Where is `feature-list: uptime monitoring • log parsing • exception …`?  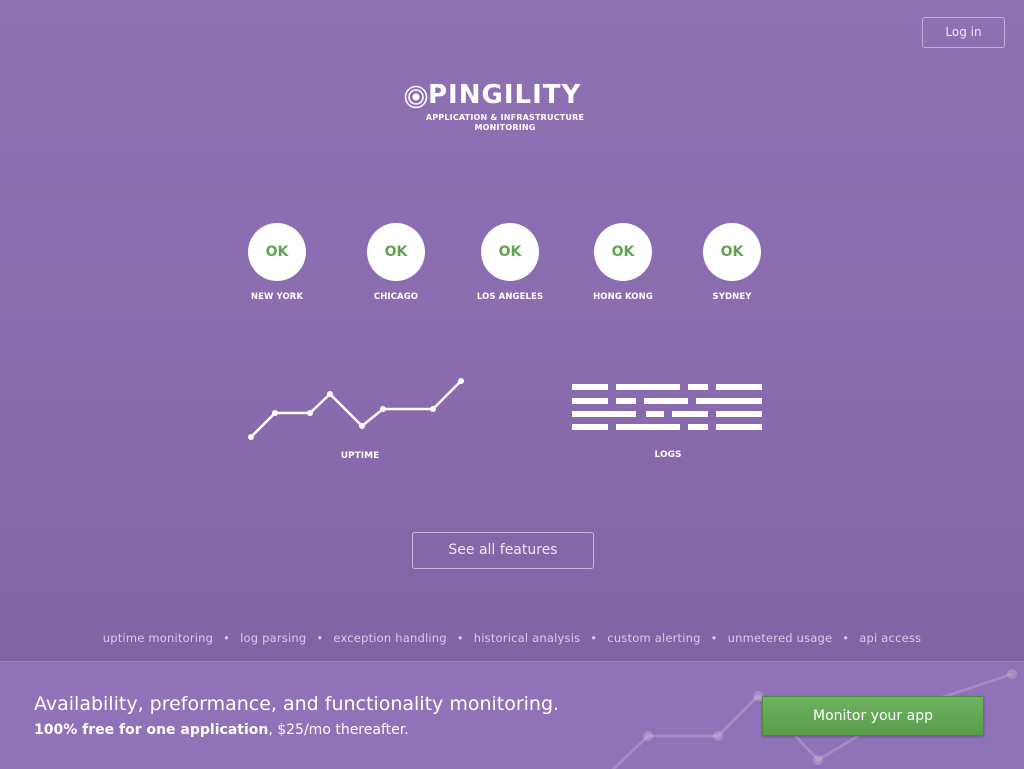
feature-list: uptime monitoring • log parsing • exception … is located at coordinates (512, 638).